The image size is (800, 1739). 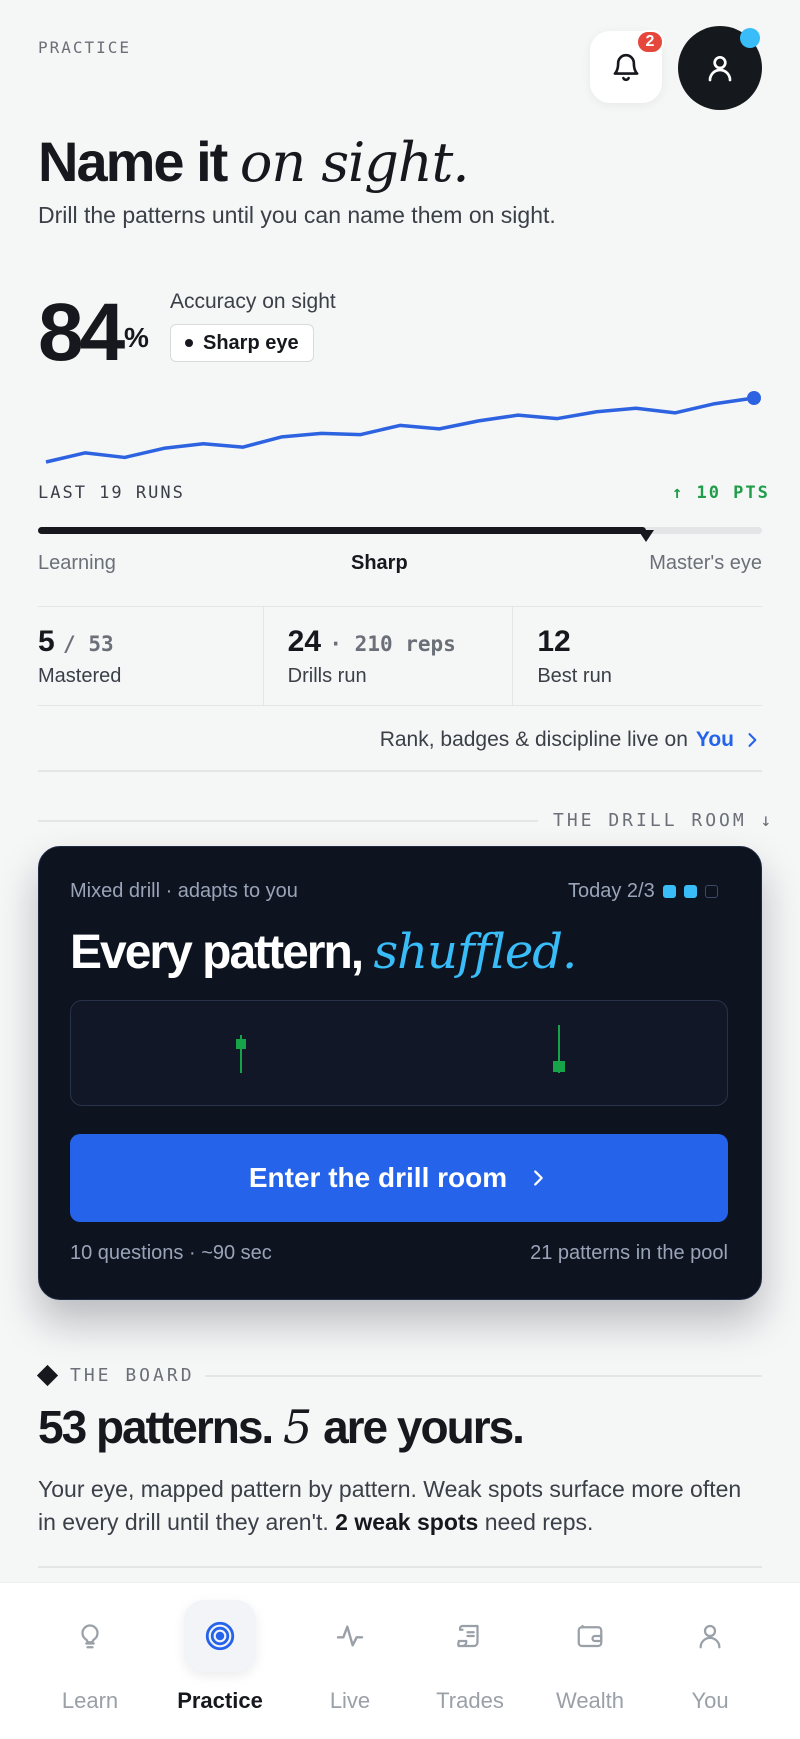 I want to click on stat-best-run: 12 Best run, so click(x=637, y=656).